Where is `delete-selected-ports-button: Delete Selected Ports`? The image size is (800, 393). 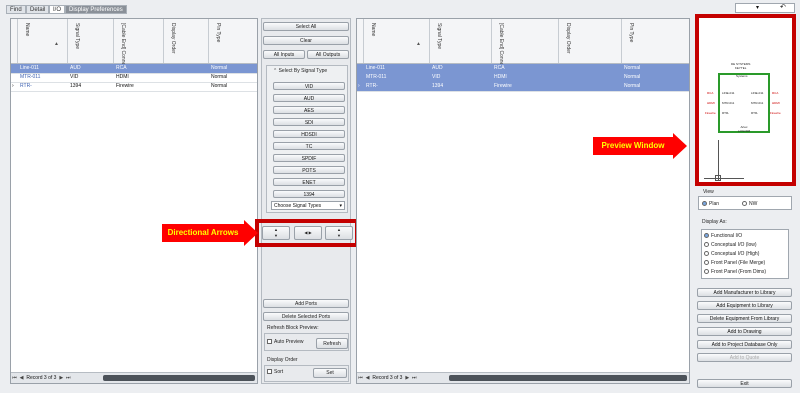
delete-selected-ports-button: Delete Selected Ports is located at coordinates (306, 316).